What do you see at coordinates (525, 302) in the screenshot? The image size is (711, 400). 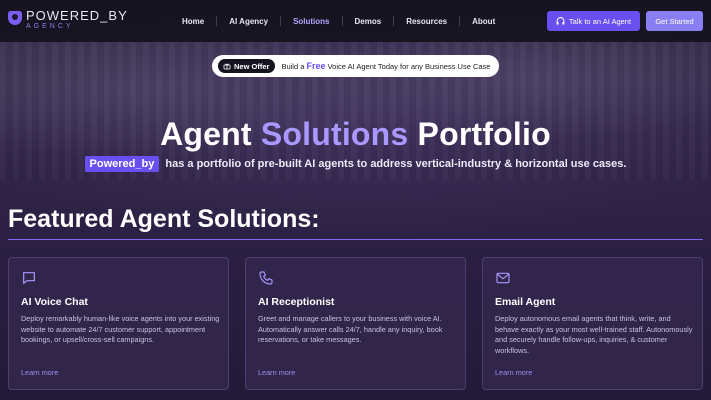 I see `card-title: Email Agent` at bounding box center [525, 302].